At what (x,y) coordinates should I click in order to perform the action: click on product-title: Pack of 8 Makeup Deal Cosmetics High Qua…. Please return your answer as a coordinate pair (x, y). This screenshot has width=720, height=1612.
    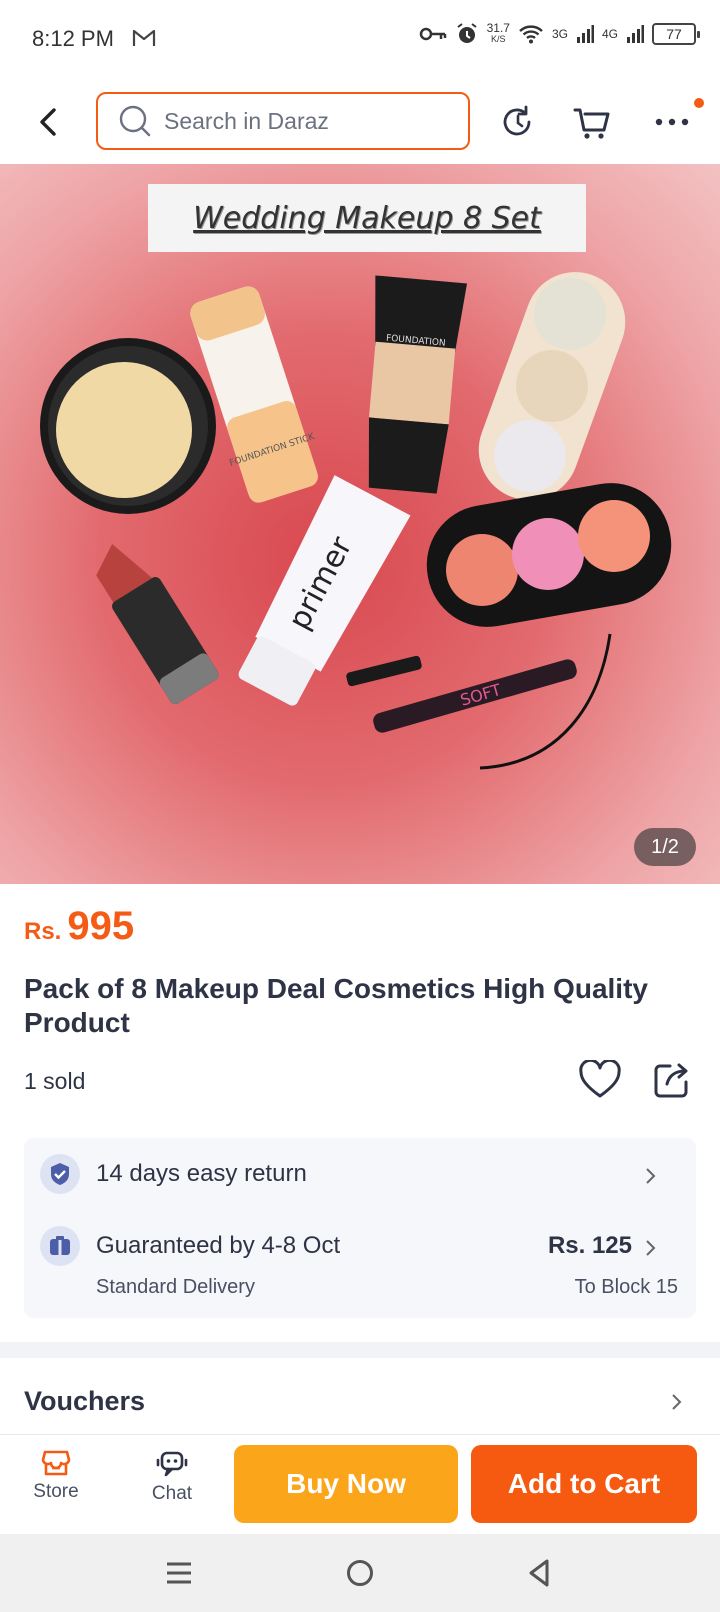
    Looking at the image, I should click on (336, 1005).